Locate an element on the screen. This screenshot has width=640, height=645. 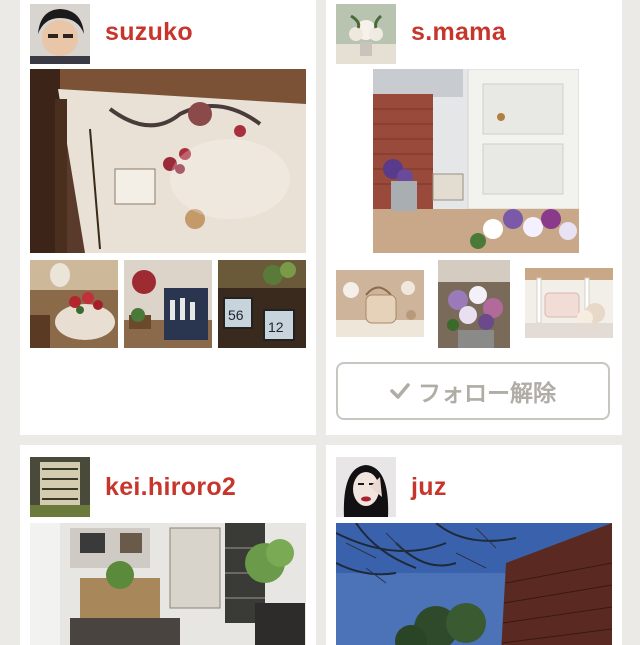
wall-plaque-photo is located at coordinates (168, 304).